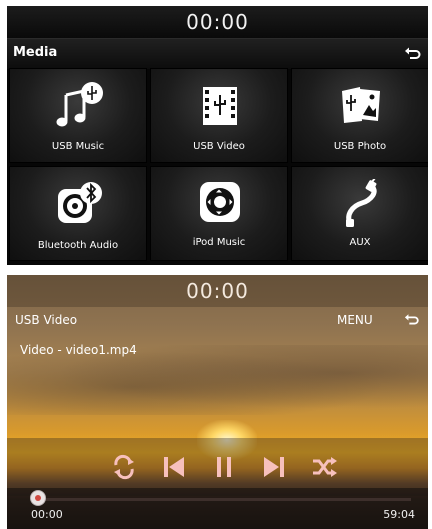  I want to click on bluetooth-audio-tile: Bluetooth Audio, so click(78, 213).